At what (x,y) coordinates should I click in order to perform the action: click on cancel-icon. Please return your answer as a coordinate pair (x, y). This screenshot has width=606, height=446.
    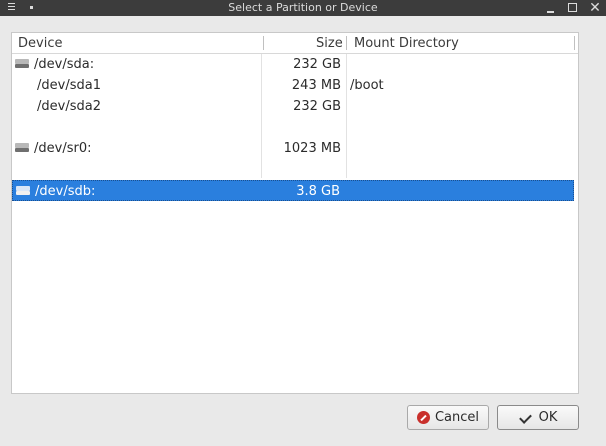
    Looking at the image, I should click on (423, 417).